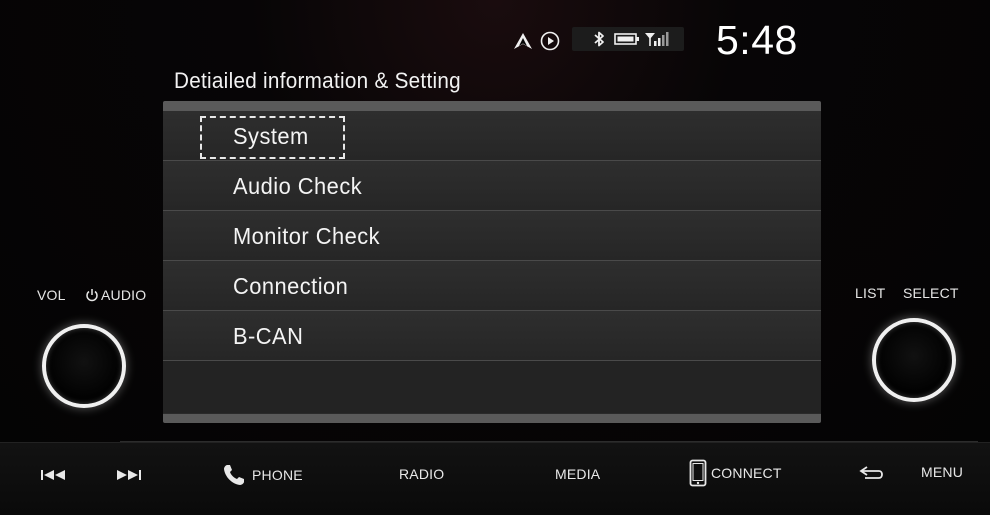  I want to click on menu-button: MENU, so click(942, 472).